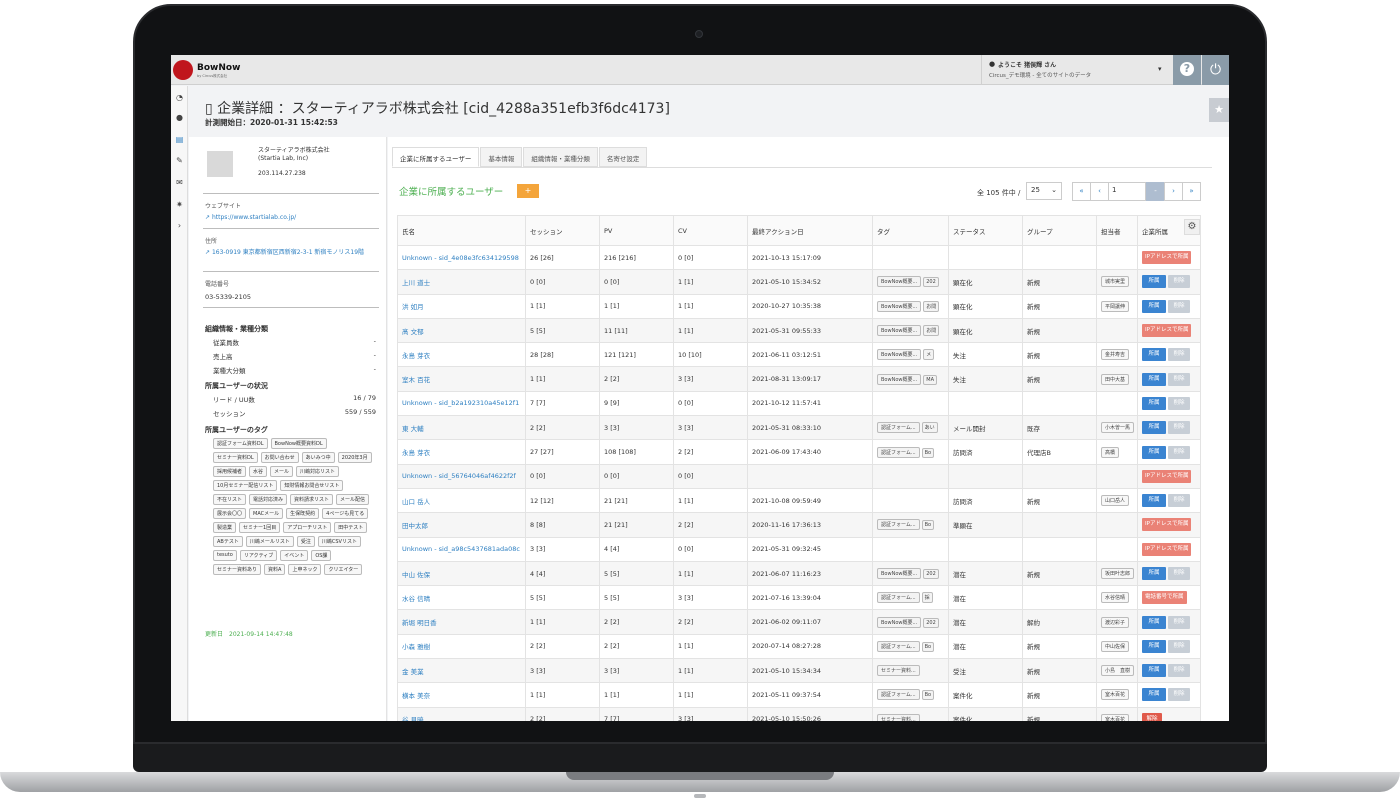  What do you see at coordinates (343, 569) in the screenshot?
I see `tag-chip: クリエイター` at bounding box center [343, 569].